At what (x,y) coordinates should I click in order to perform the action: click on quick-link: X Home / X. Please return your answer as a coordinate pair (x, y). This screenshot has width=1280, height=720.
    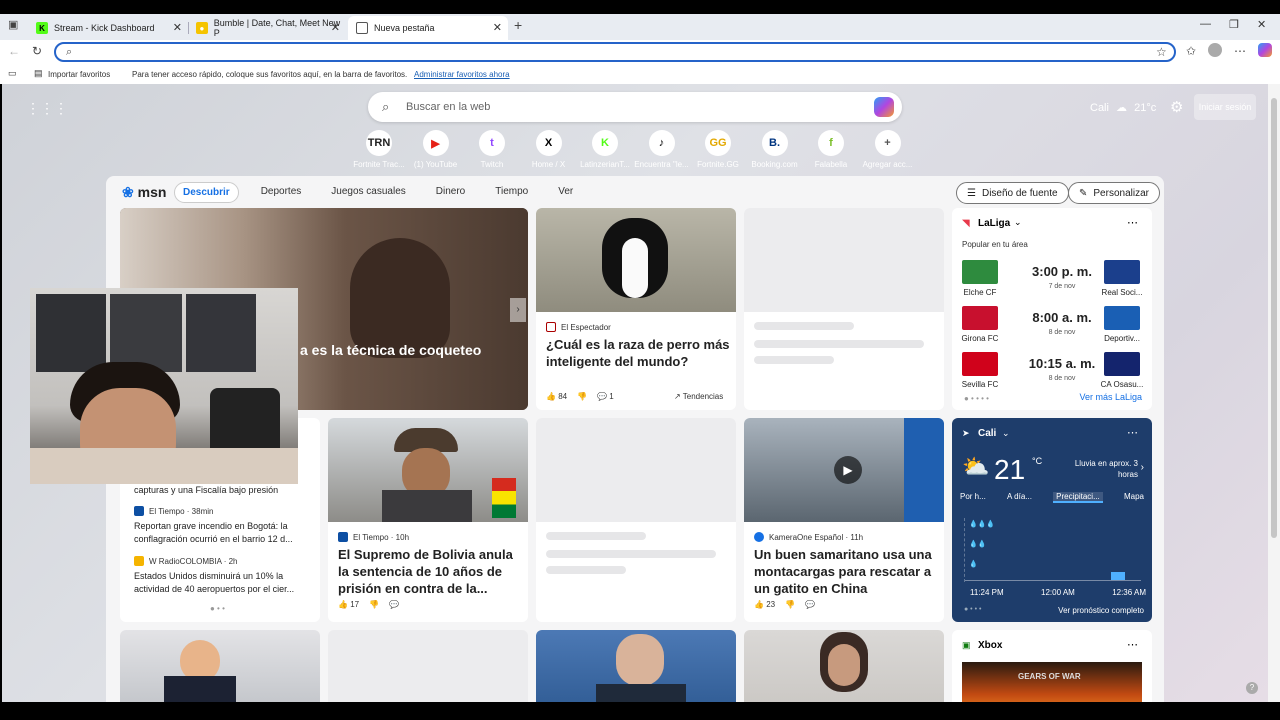
    Looking at the image, I should click on (549, 149).